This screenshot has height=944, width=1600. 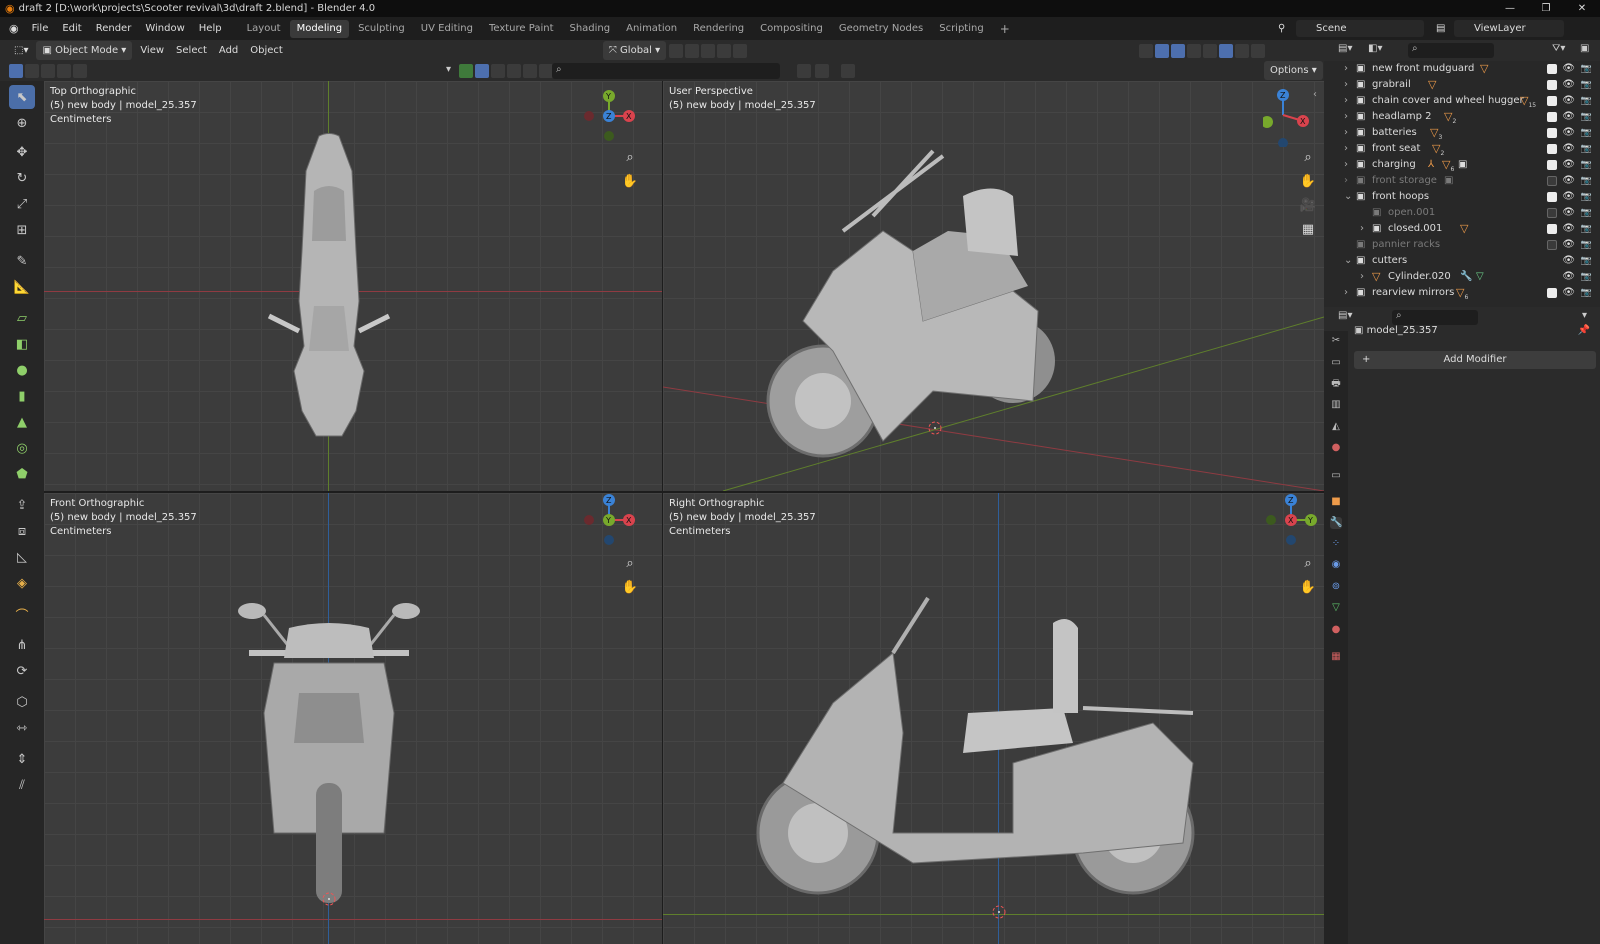 I want to click on filter-other-icon, so click(x=546, y=71).